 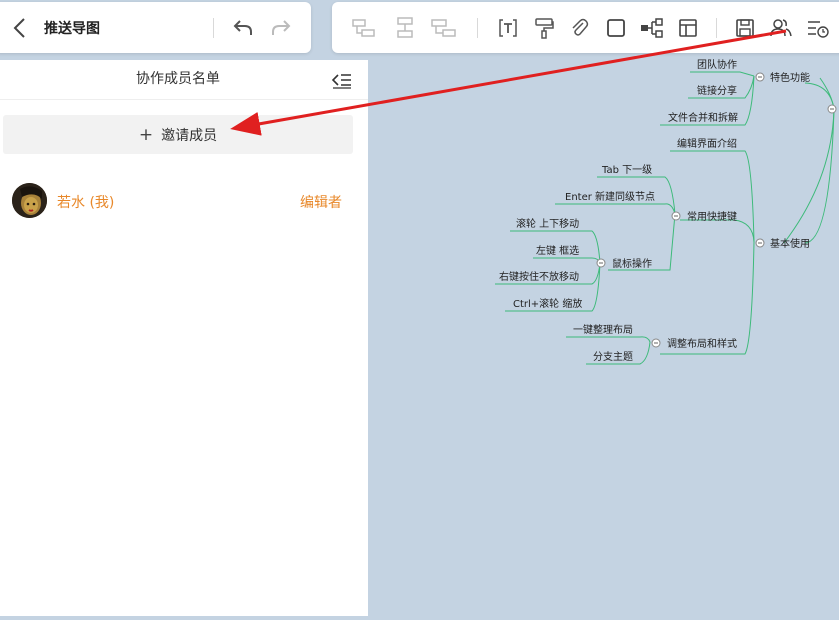 I want to click on attachment-icon, so click(x=579, y=27).